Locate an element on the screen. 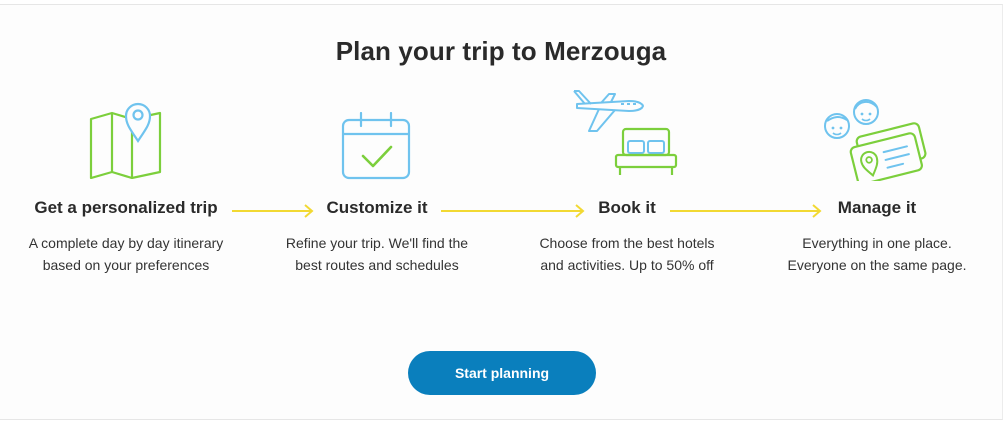 The image size is (1008, 427). map-pin-icon is located at coordinates (125, 140).